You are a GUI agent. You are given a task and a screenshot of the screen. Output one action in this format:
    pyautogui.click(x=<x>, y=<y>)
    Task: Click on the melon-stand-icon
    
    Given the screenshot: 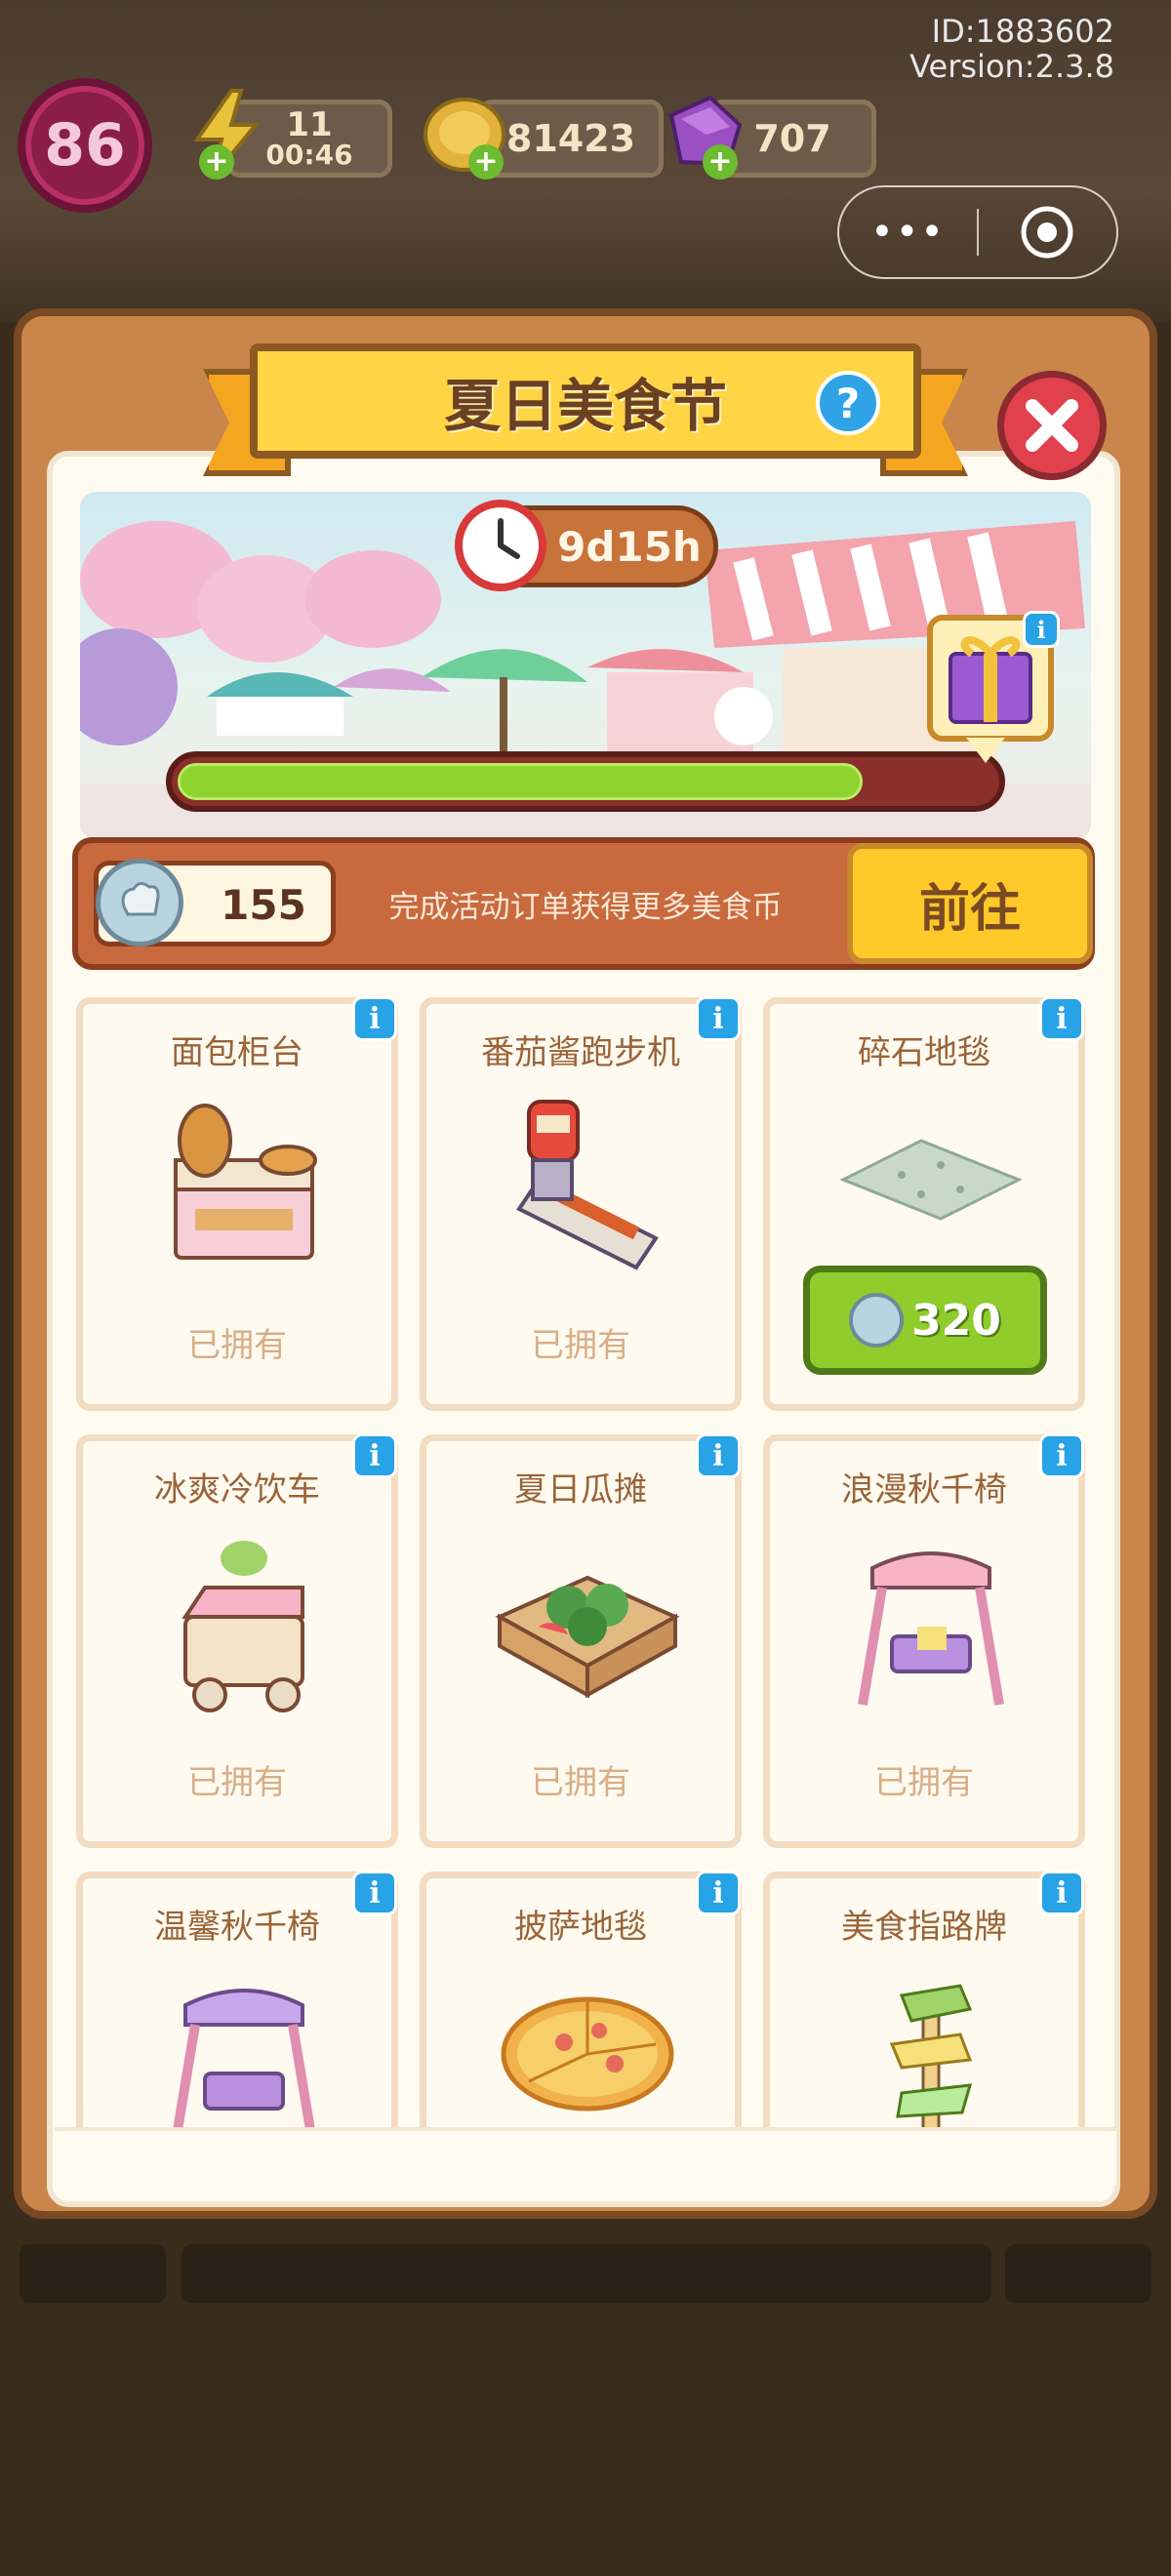 What is the action you would take?
    pyautogui.click(x=587, y=1637)
    